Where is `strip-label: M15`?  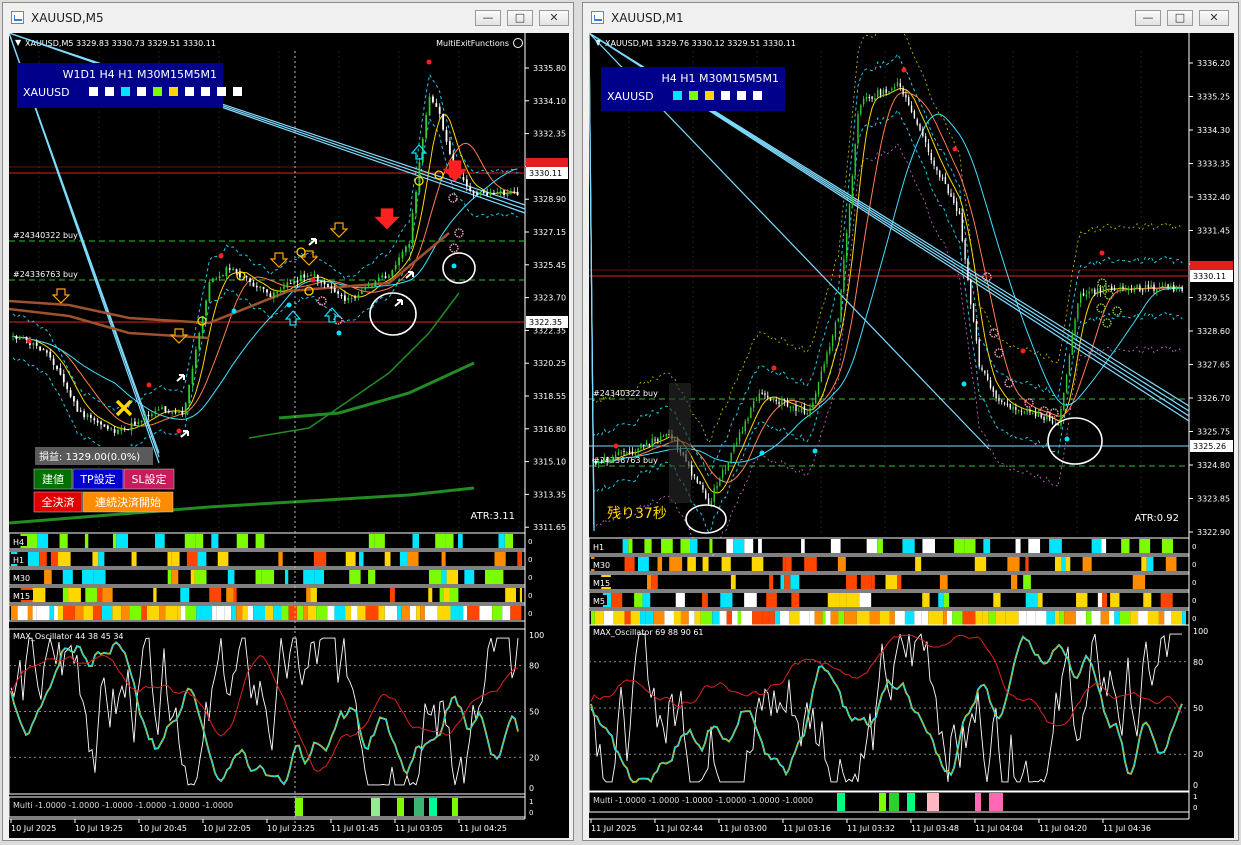 strip-label: M15 is located at coordinates (21, 596).